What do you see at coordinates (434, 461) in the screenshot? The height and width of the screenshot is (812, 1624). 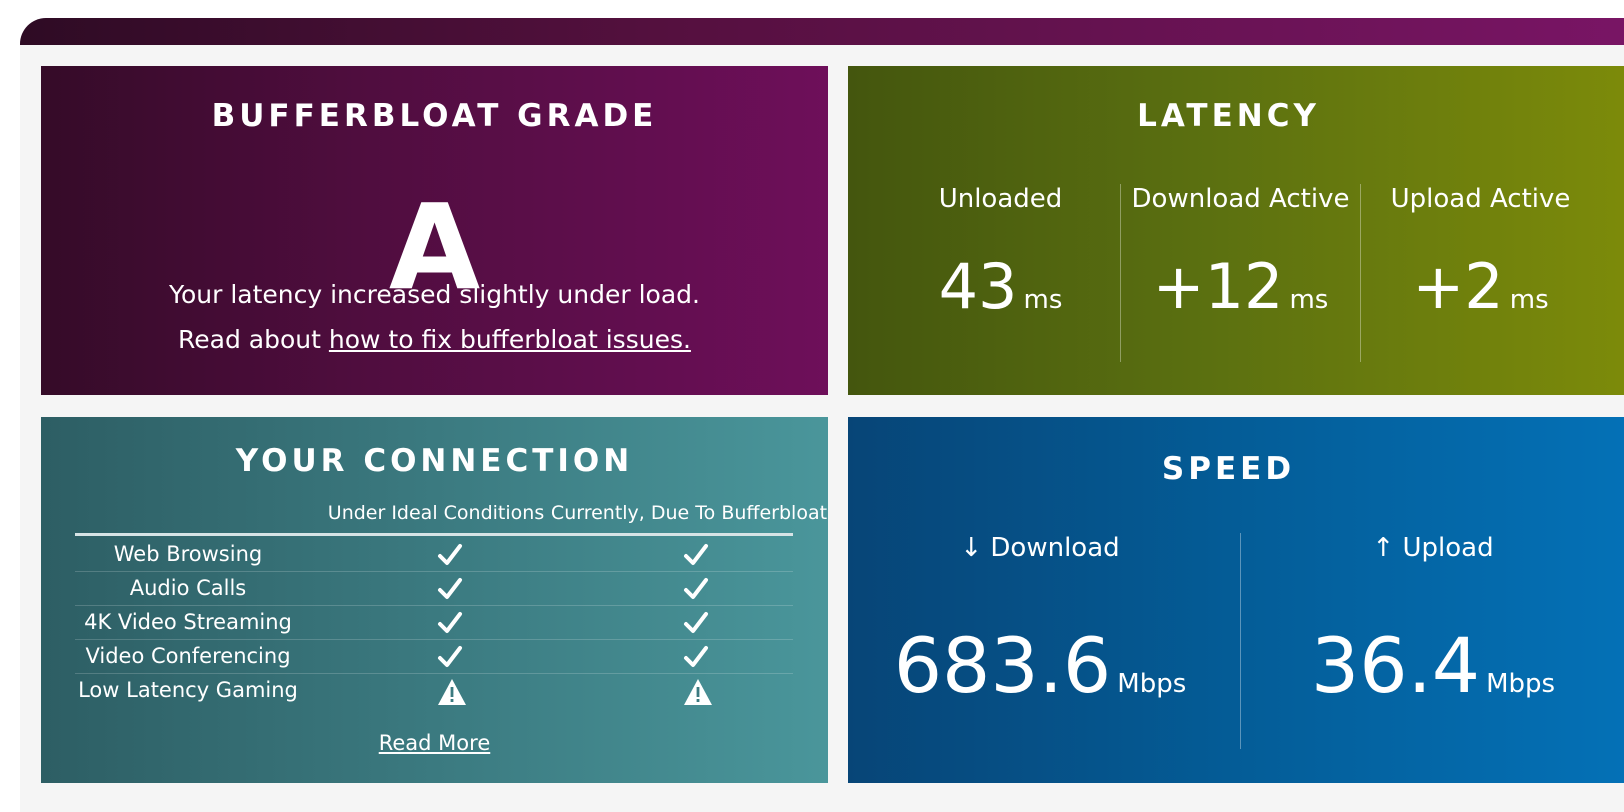 I see `connection-title: YOUR CONNECTION` at bounding box center [434, 461].